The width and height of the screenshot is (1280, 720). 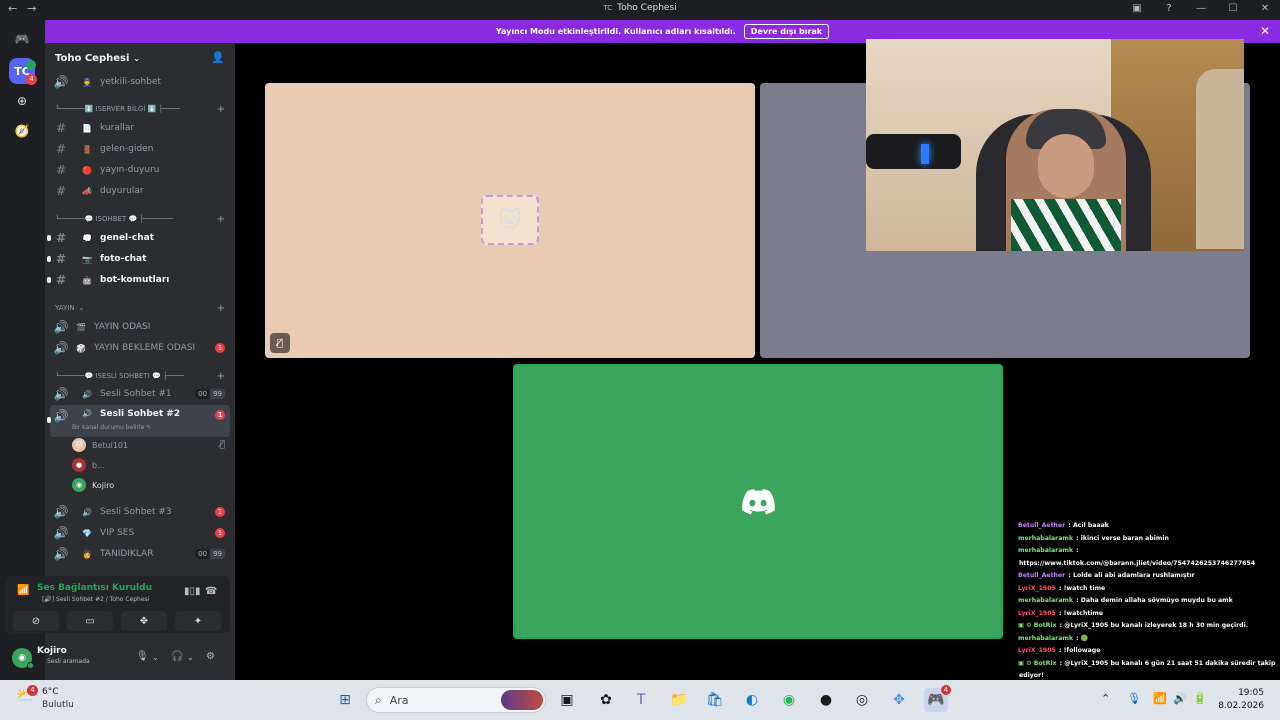 I want to click on server-header: Toho Cephesi ⌄ 👤, so click(x=140, y=58).